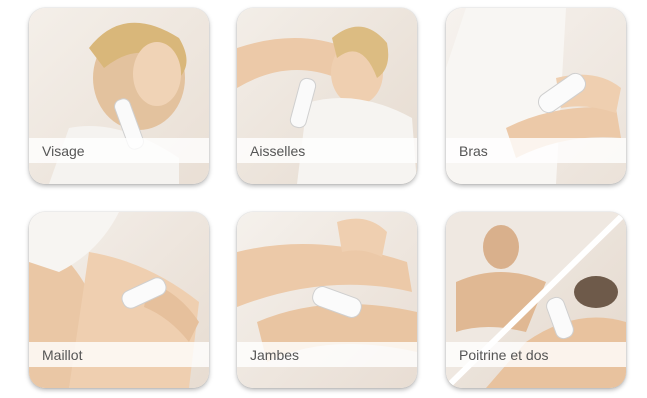  I want to click on zone-label-band: Poitrine et dos, so click(536, 354).